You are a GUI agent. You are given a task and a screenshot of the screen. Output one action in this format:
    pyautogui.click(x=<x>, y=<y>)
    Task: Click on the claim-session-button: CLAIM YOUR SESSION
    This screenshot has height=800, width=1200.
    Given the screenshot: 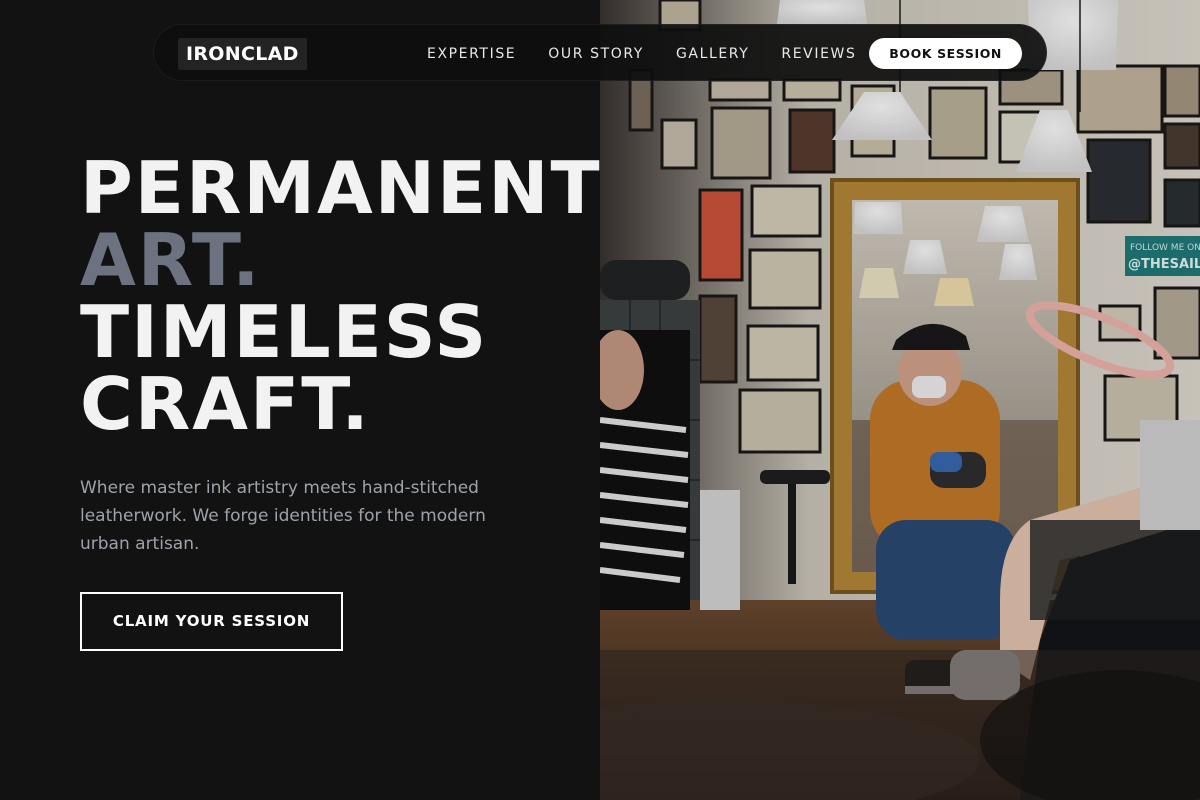 What is the action you would take?
    pyautogui.click(x=211, y=621)
    